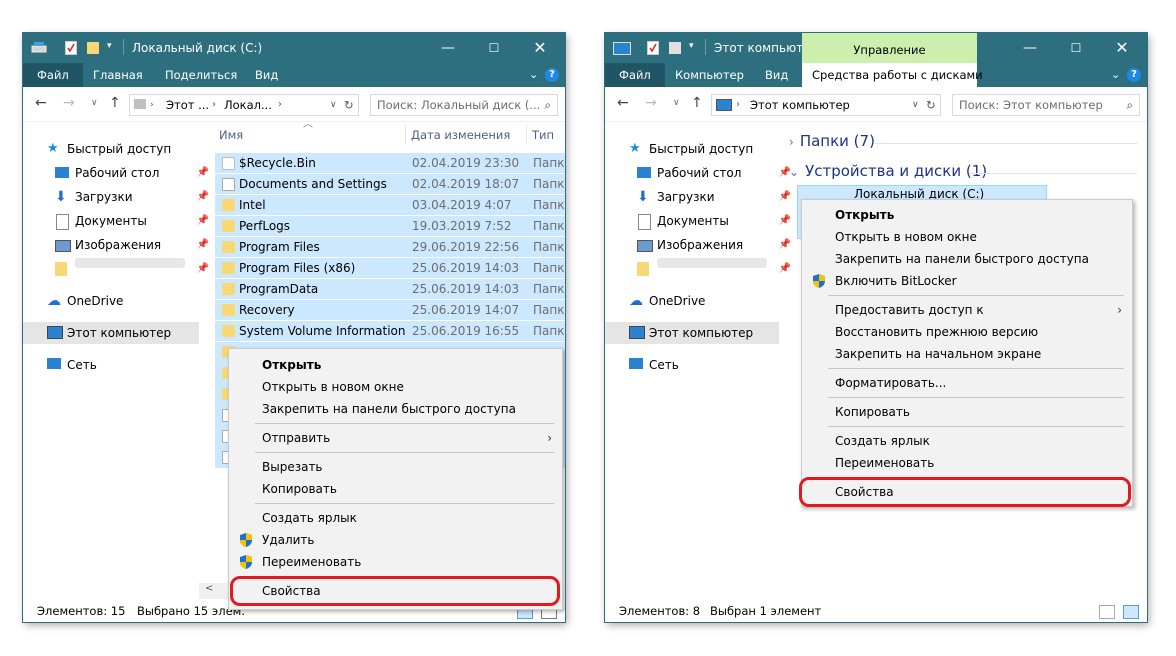  What do you see at coordinates (395, 365) in the screenshot?
I see `menu-item-open: Открыть` at bounding box center [395, 365].